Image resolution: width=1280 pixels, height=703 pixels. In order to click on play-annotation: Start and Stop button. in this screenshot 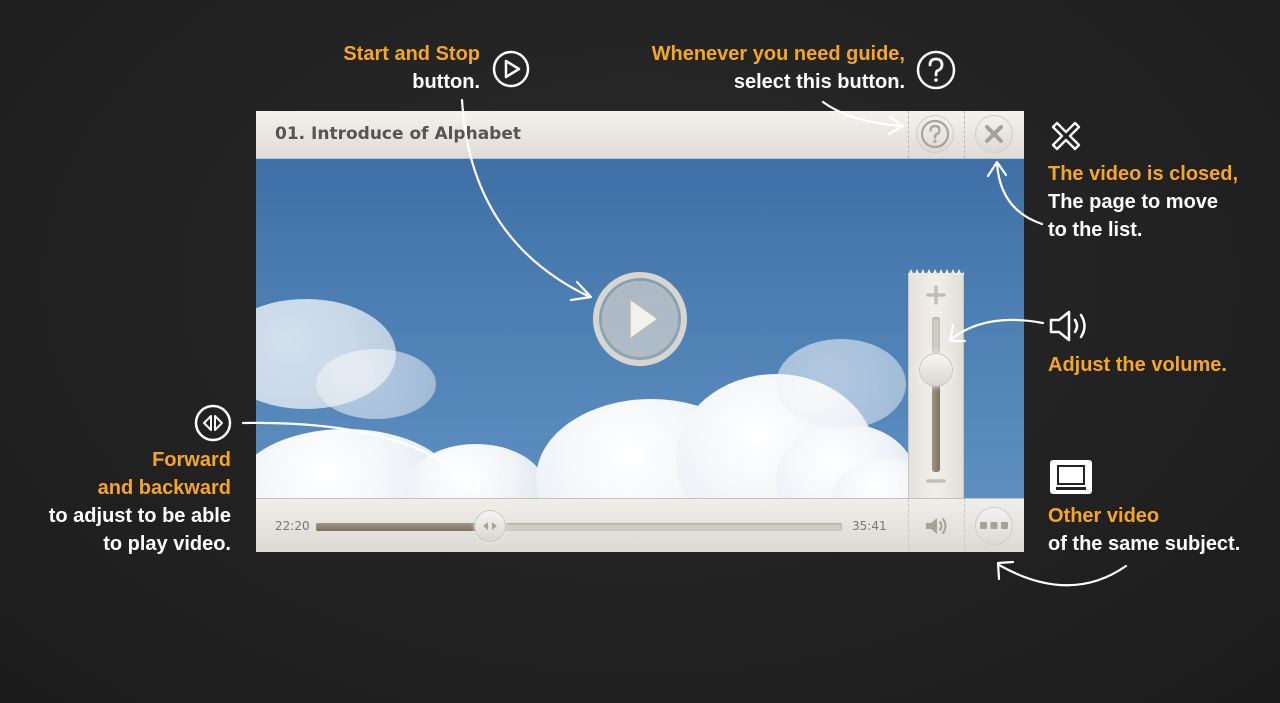, I will do `click(380, 68)`.